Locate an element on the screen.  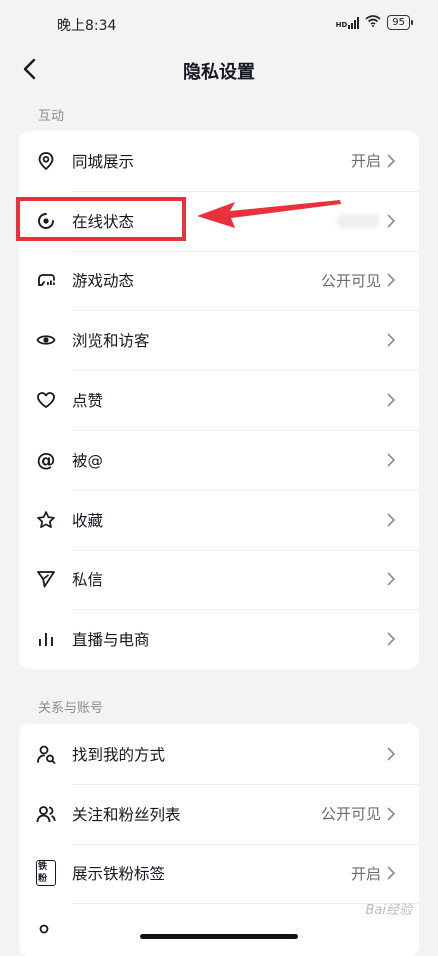
setting-row-partial is located at coordinates (219, 929).